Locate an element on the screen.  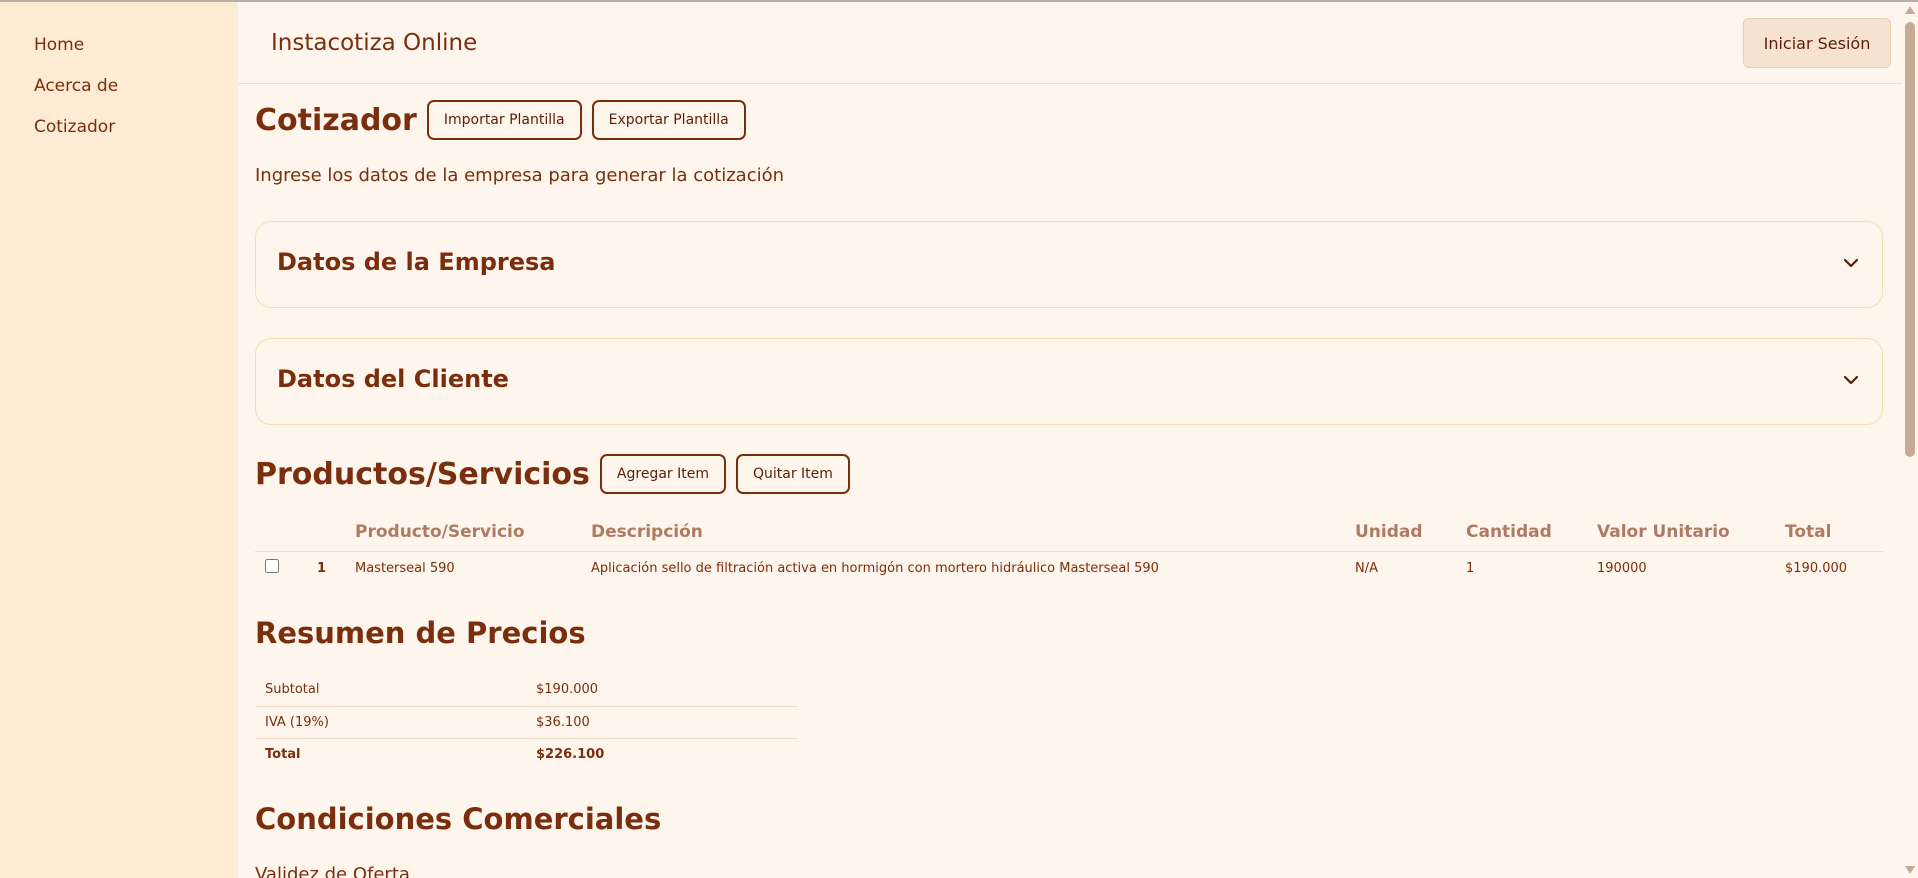
login-button: Iniciar Sesión is located at coordinates (1817, 43).